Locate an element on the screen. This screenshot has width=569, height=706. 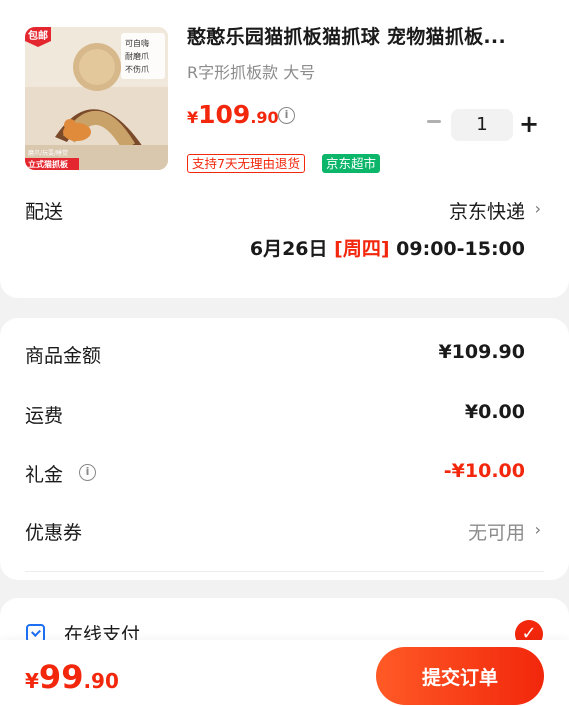
price-decimal: .90 is located at coordinates (264, 117).